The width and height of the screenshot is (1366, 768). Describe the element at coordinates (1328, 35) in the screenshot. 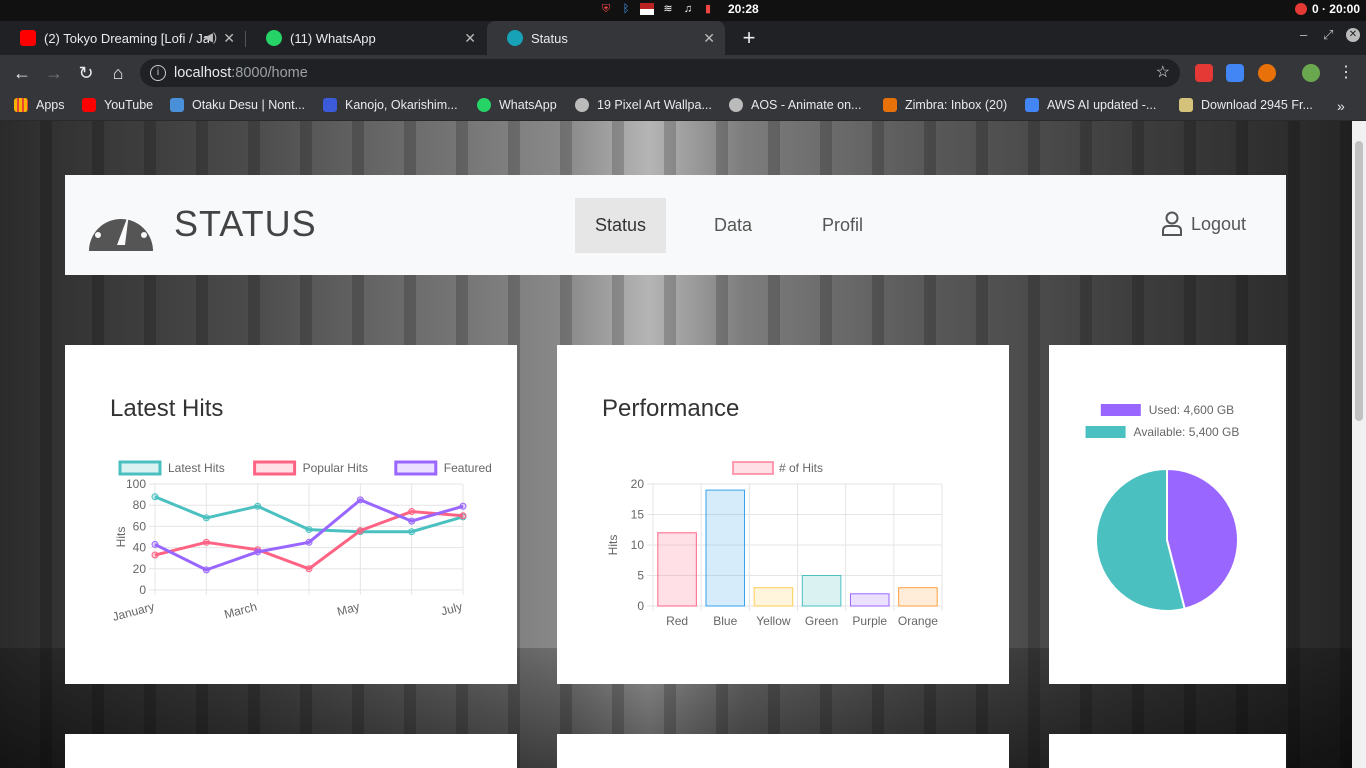

I see `maximize-icon: ⤢` at that location.